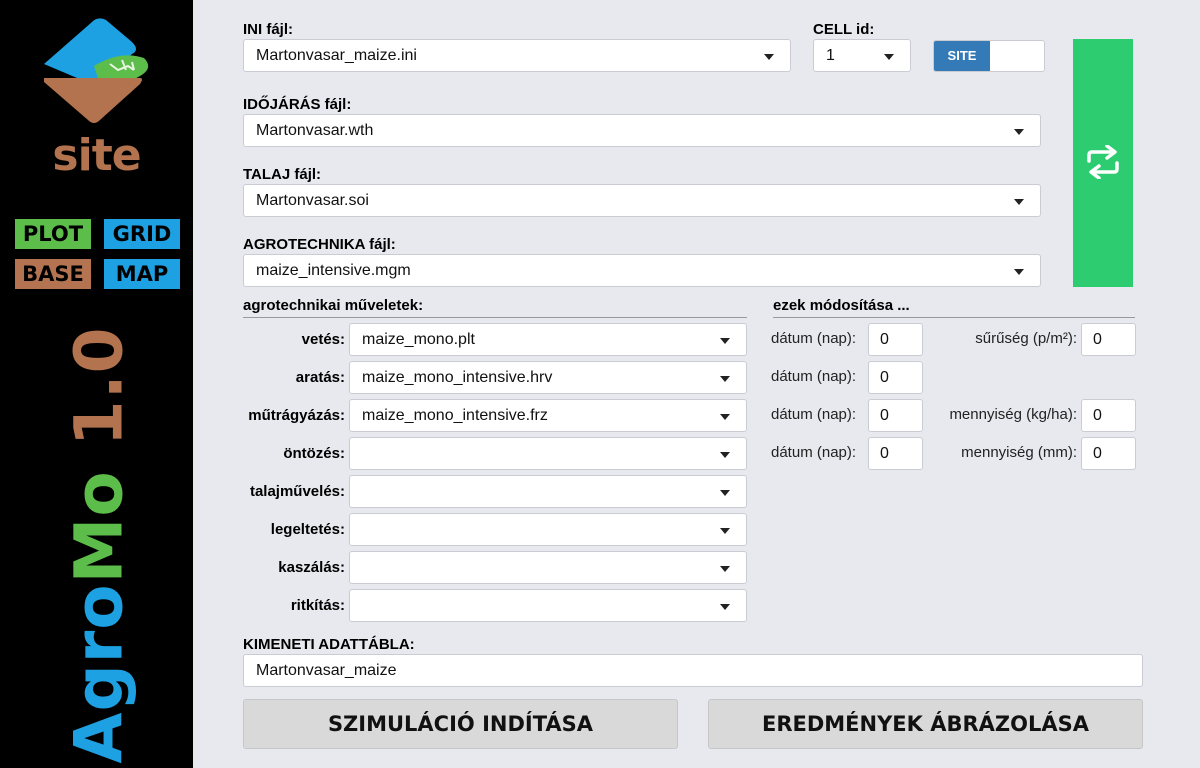 The height and width of the screenshot is (768, 1200). What do you see at coordinates (1108, 339) in the screenshot?
I see `density-input` at bounding box center [1108, 339].